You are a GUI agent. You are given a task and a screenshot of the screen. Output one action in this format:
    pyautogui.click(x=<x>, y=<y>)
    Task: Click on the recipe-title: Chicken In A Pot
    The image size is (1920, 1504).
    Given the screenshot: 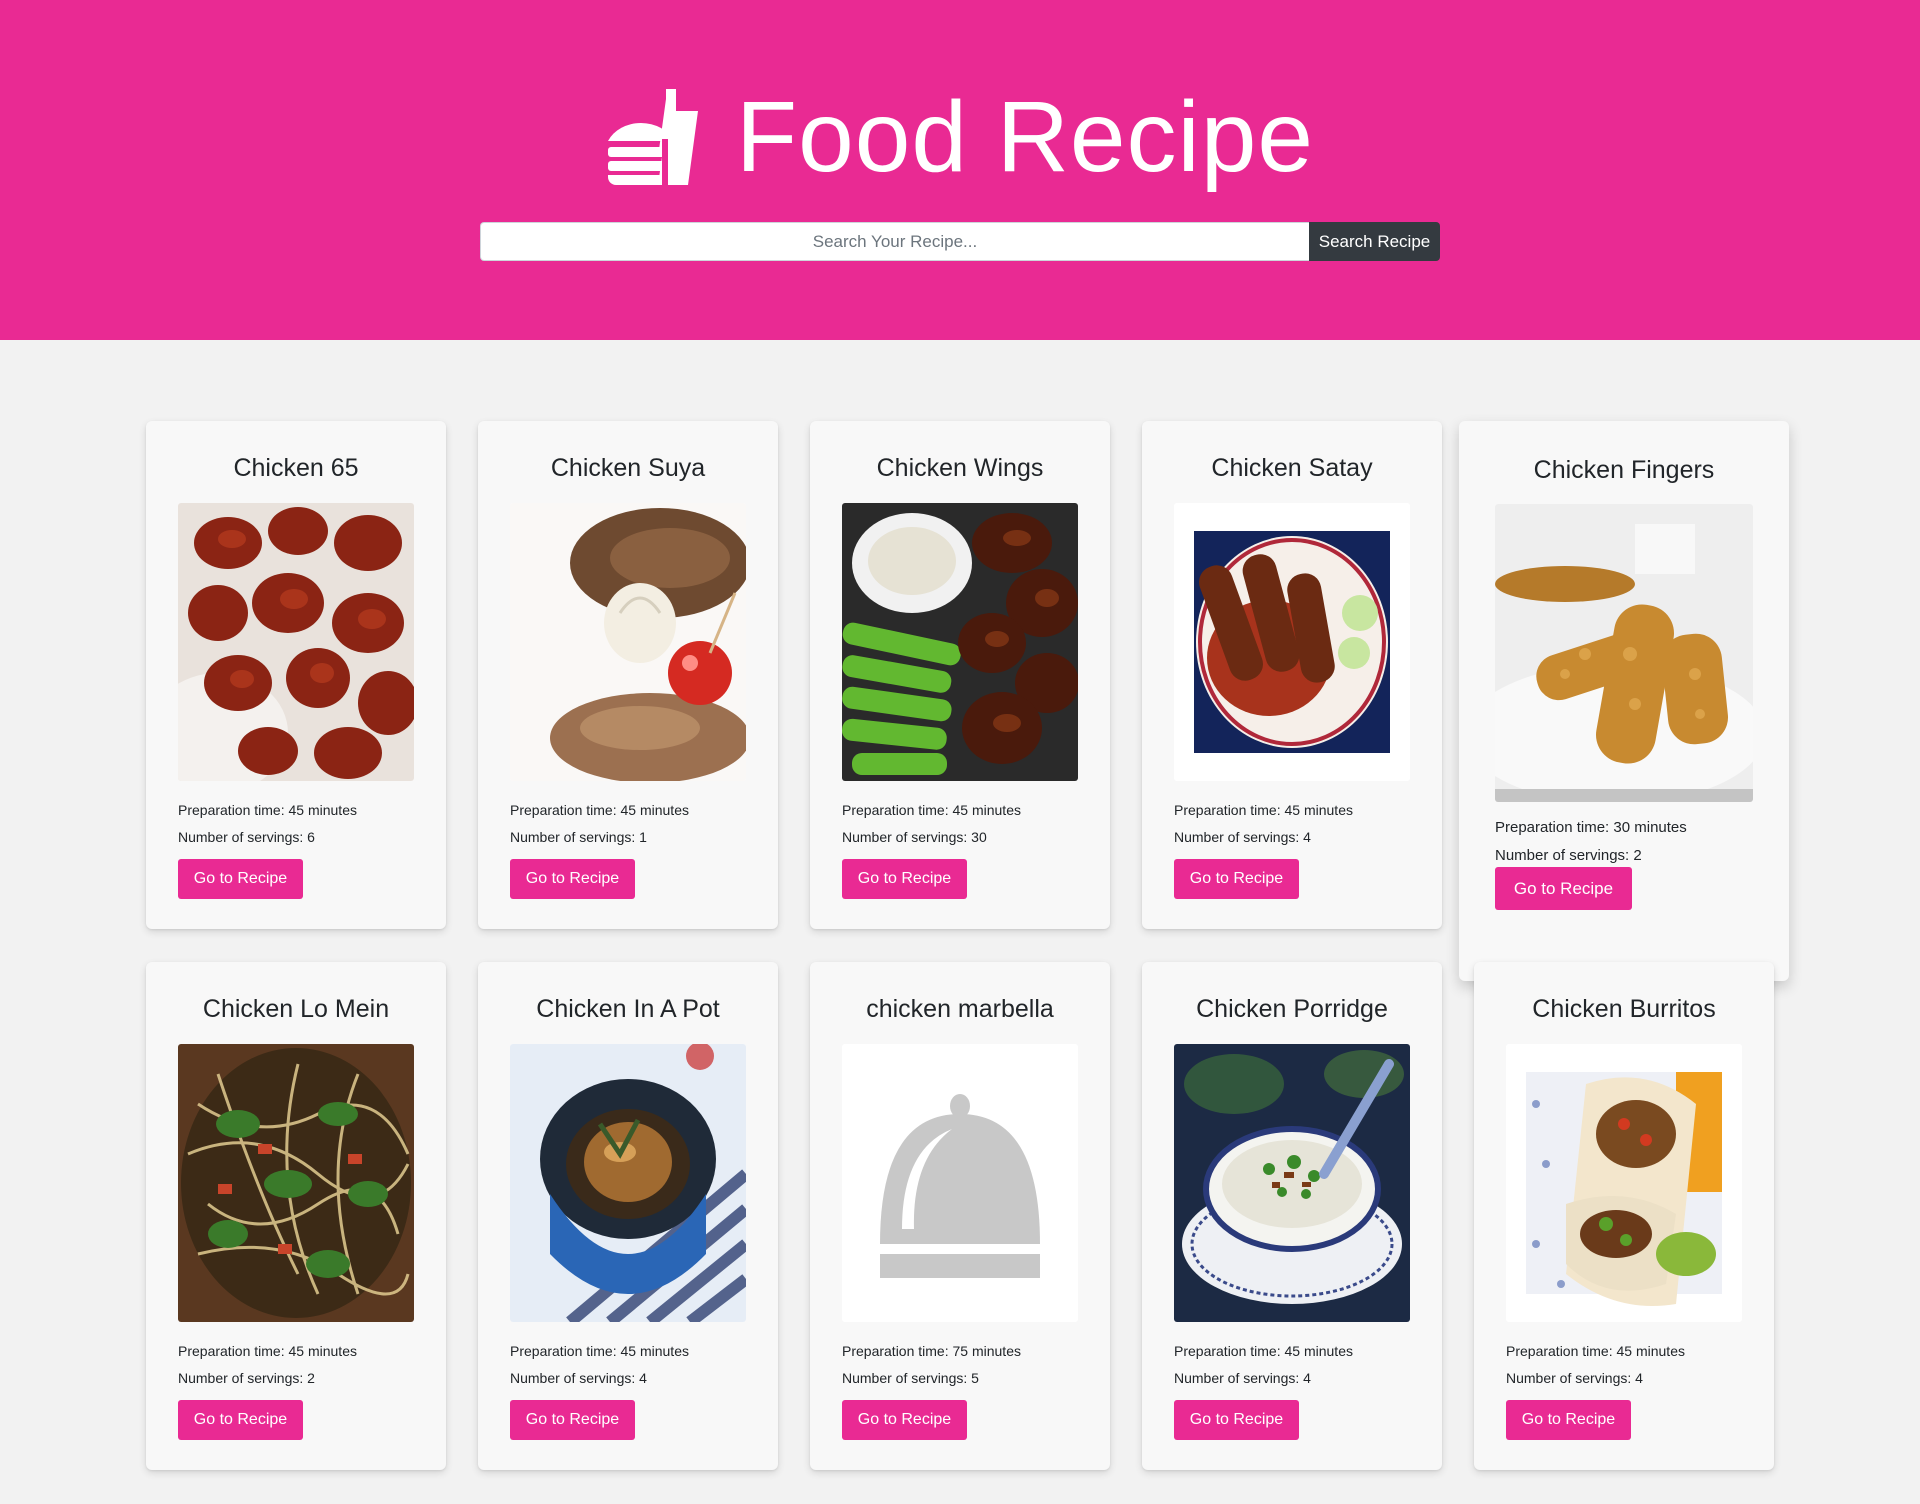 What is the action you would take?
    pyautogui.click(x=628, y=1009)
    